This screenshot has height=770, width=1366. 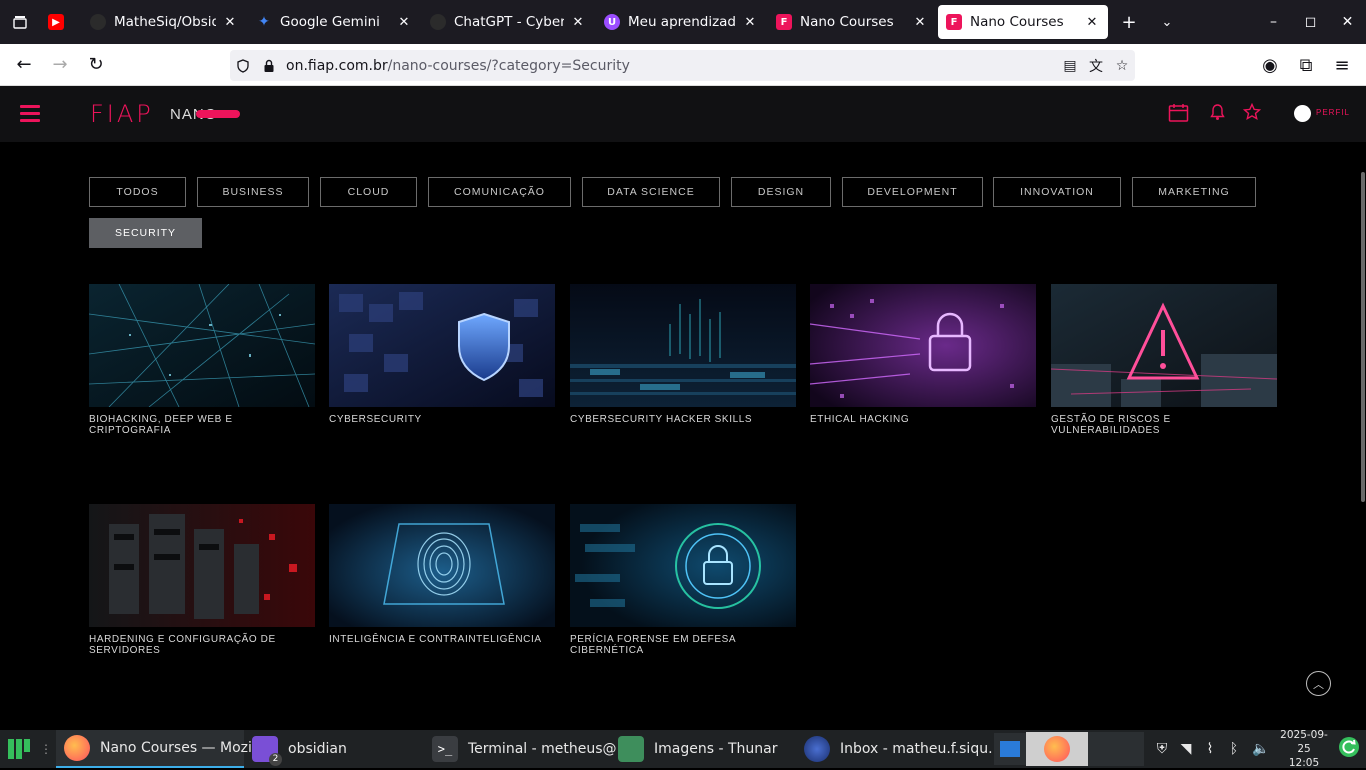 I want to click on tab-youtube: ▶, so click(x=60, y=22).